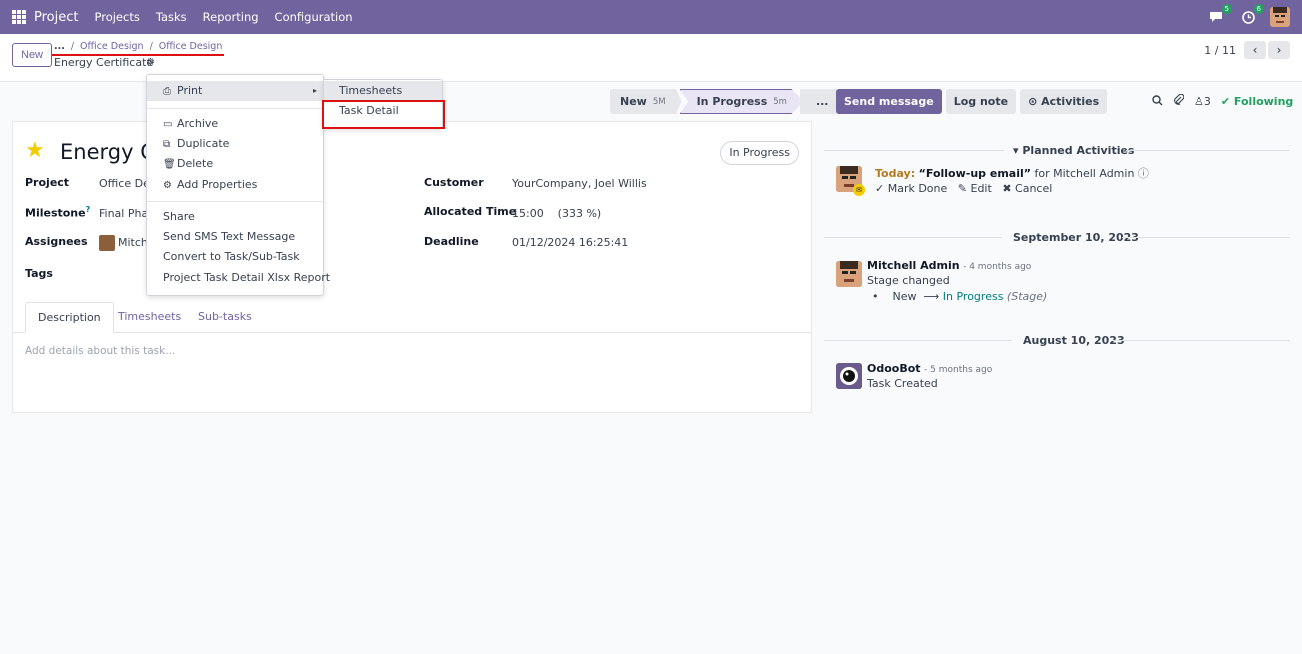 This screenshot has width=1302, height=654. What do you see at coordinates (235, 201) in the screenshot?
I see `menu-divider` at bounding box center [235, 201].